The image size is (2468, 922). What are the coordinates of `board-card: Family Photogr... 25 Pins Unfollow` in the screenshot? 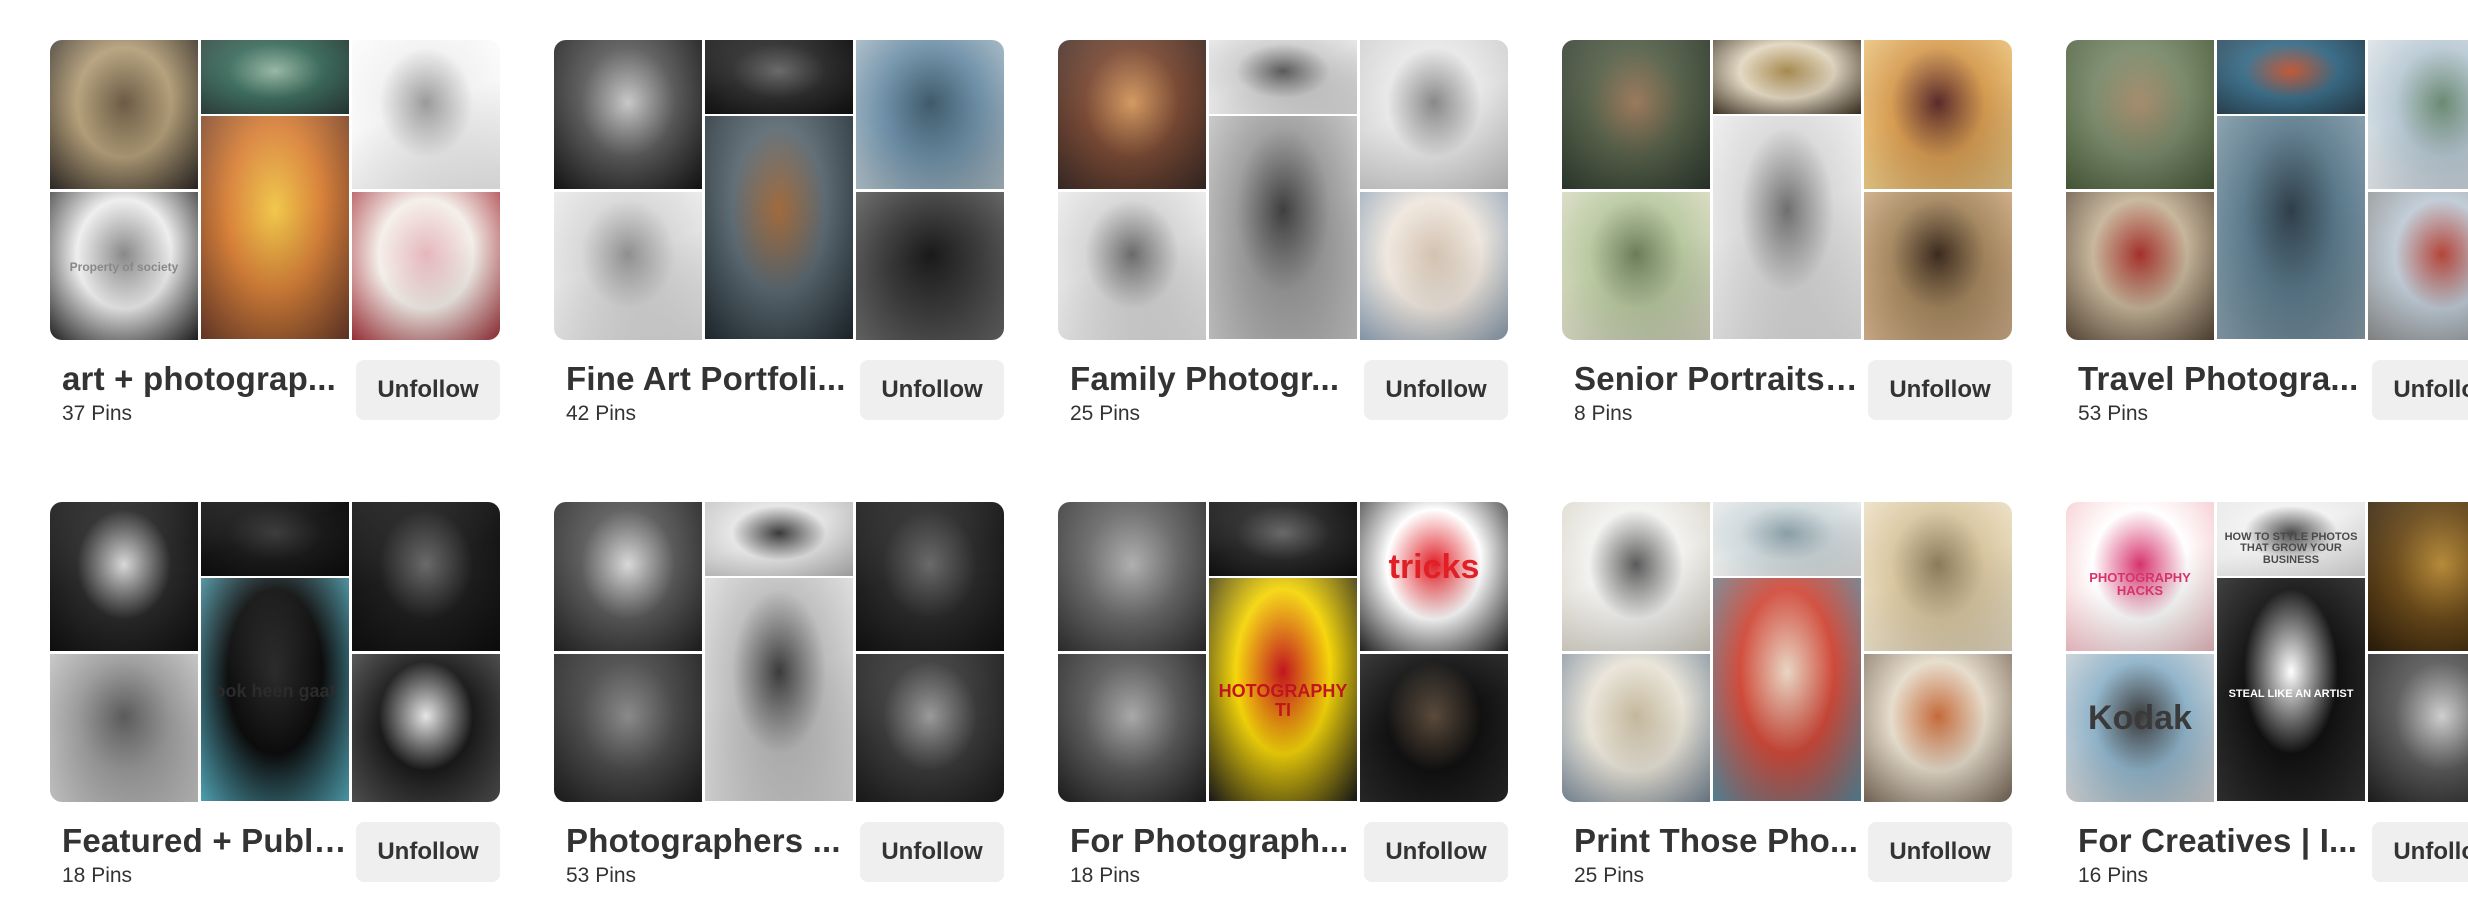 It's located at (1283, 250).